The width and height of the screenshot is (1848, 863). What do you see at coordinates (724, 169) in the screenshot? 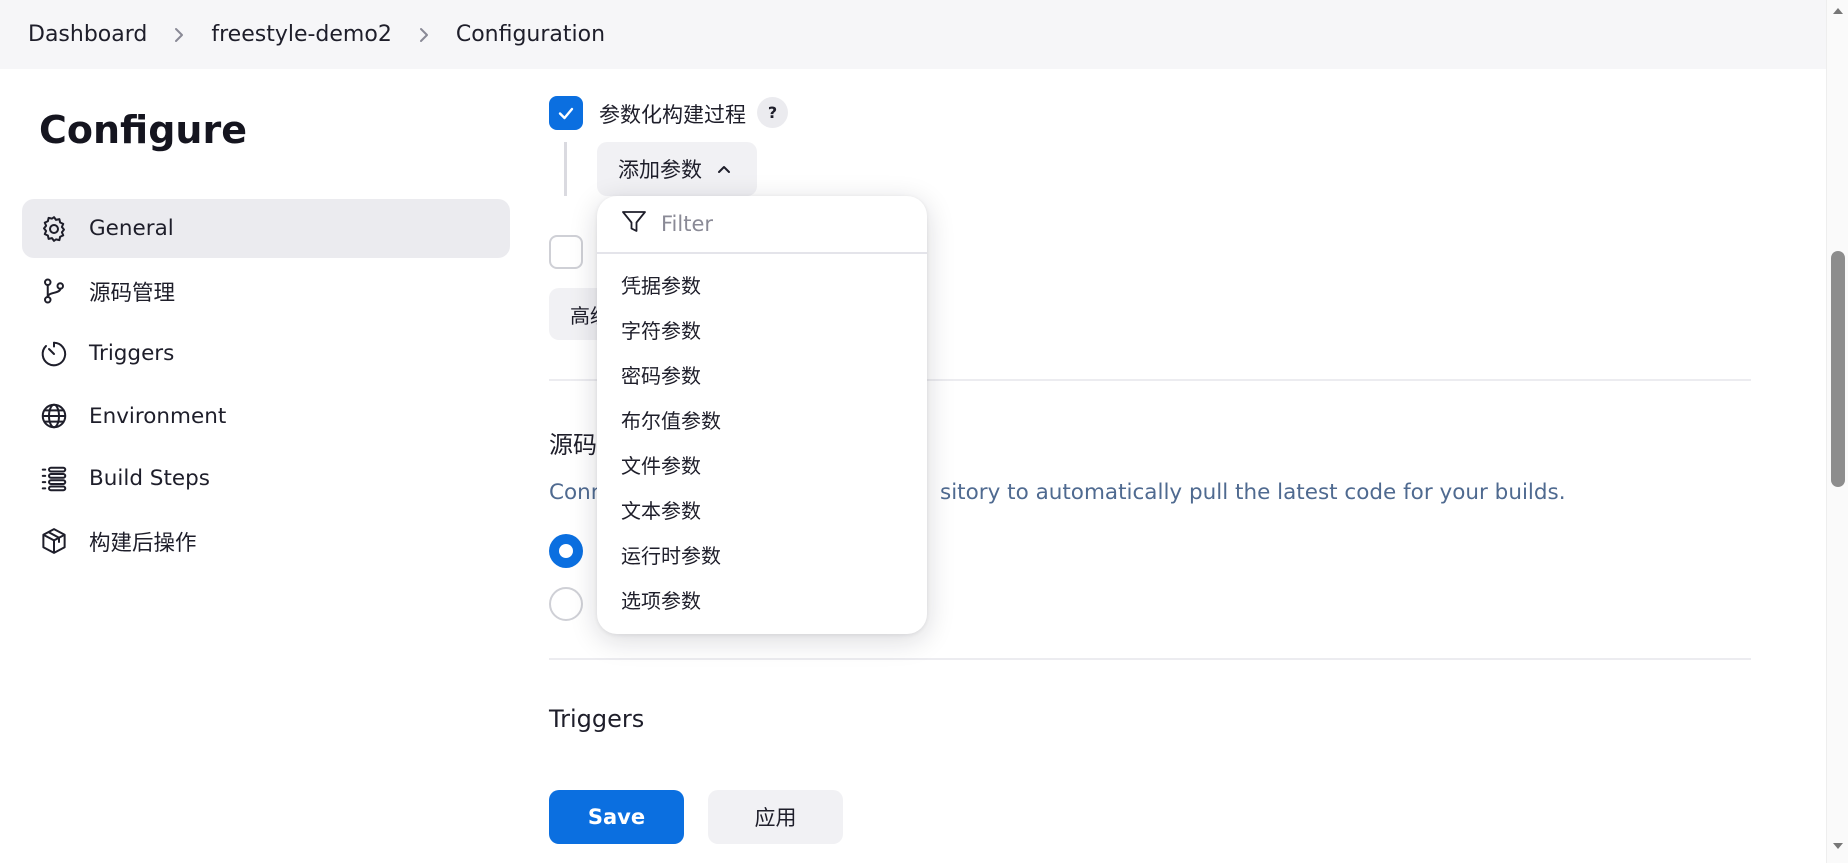
I see `chevron-up-icon` at bounding box center [724, 169].